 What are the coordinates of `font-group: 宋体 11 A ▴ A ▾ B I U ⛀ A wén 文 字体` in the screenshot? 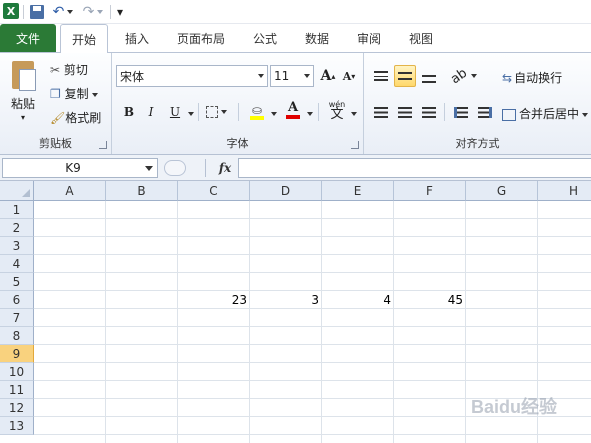 It's located at (238, 103).